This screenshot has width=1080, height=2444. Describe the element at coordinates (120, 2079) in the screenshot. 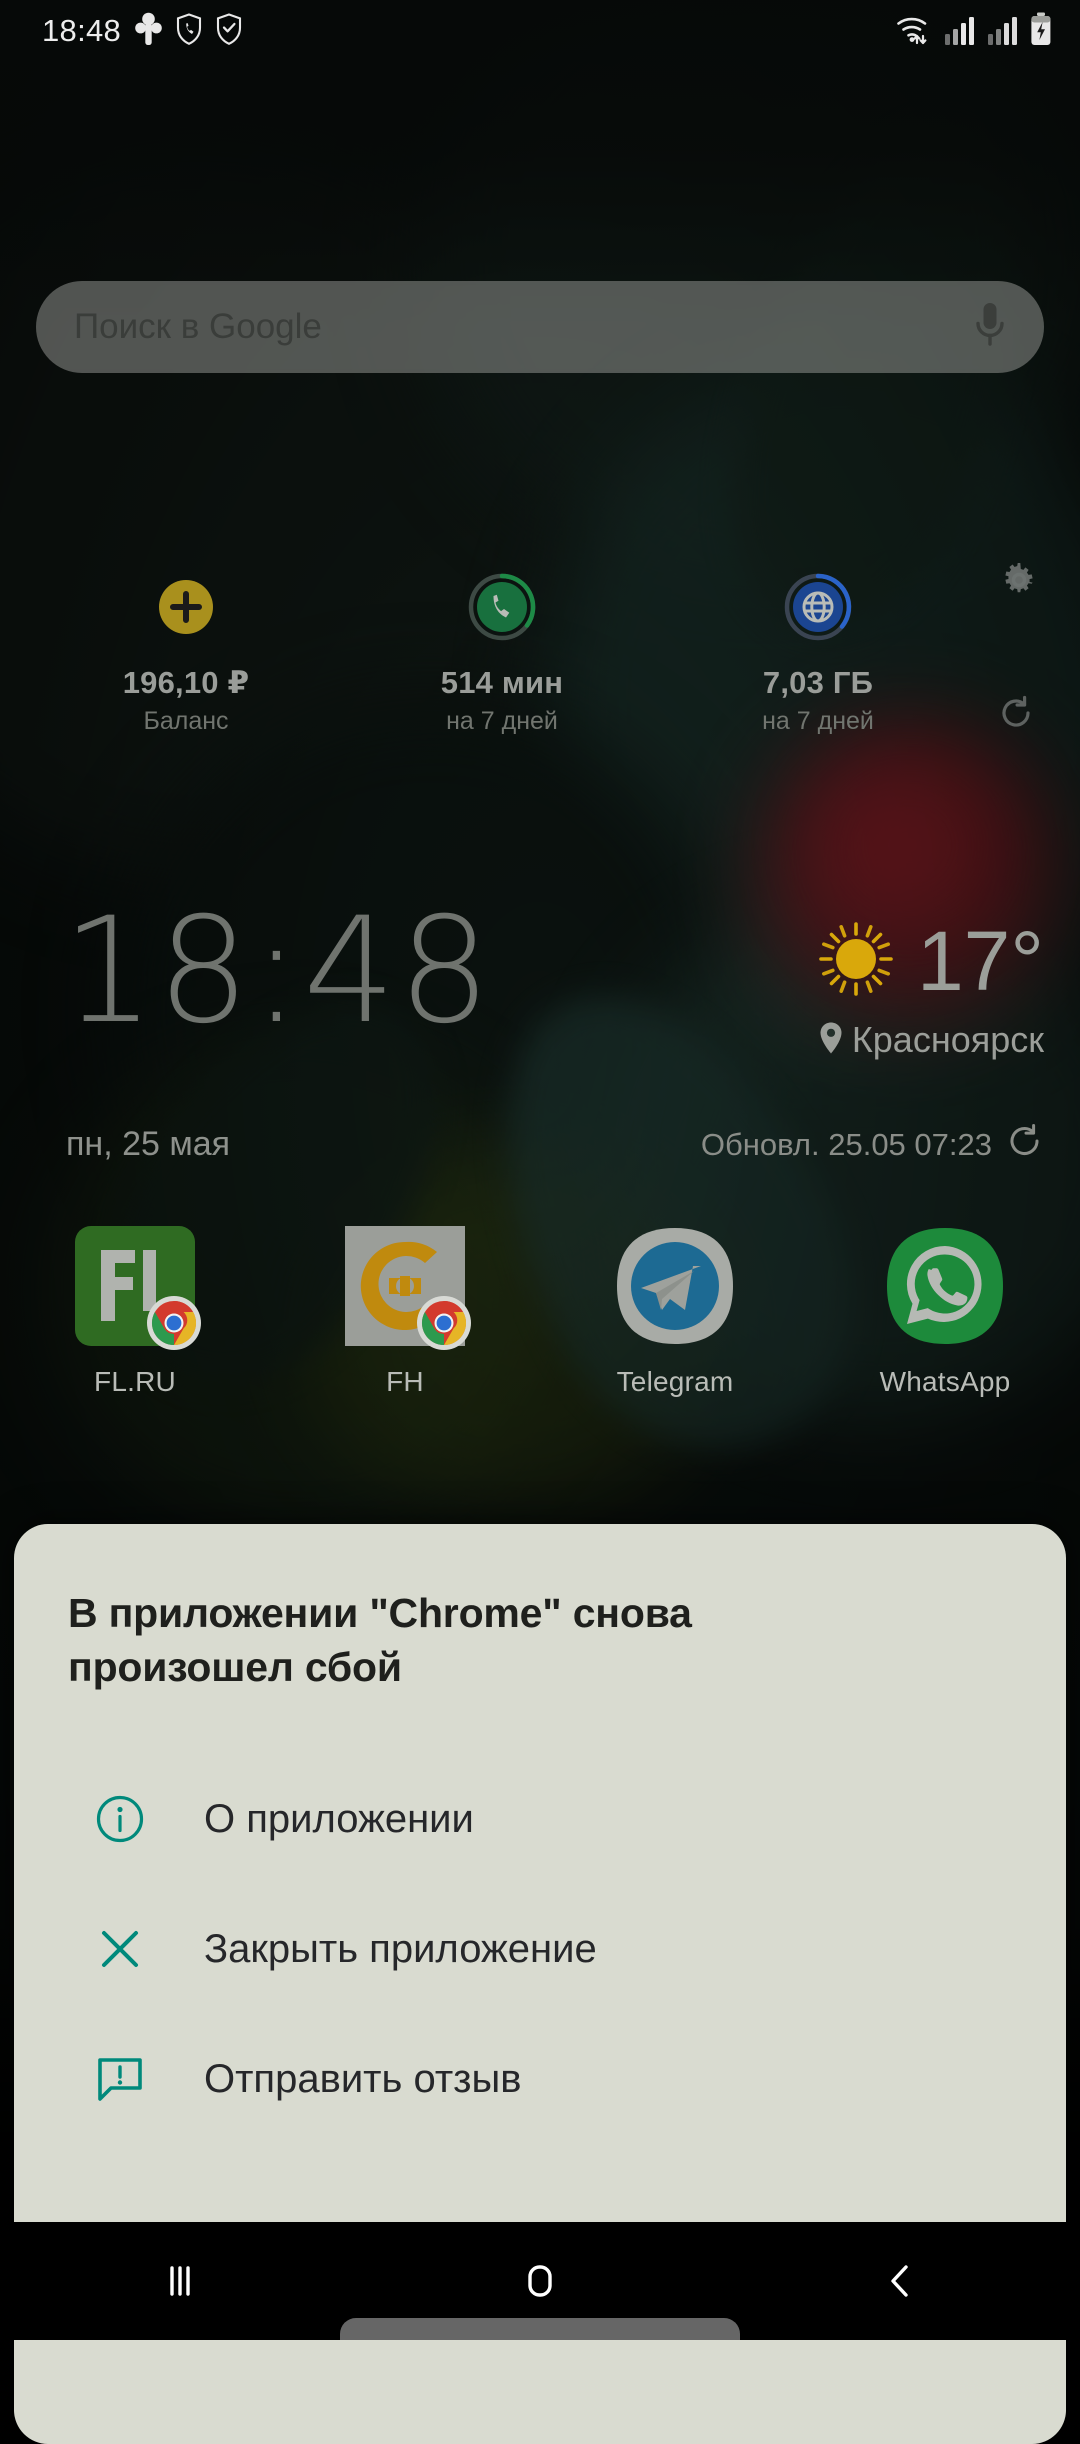

I see `feedback-bubble-icon` at that location.